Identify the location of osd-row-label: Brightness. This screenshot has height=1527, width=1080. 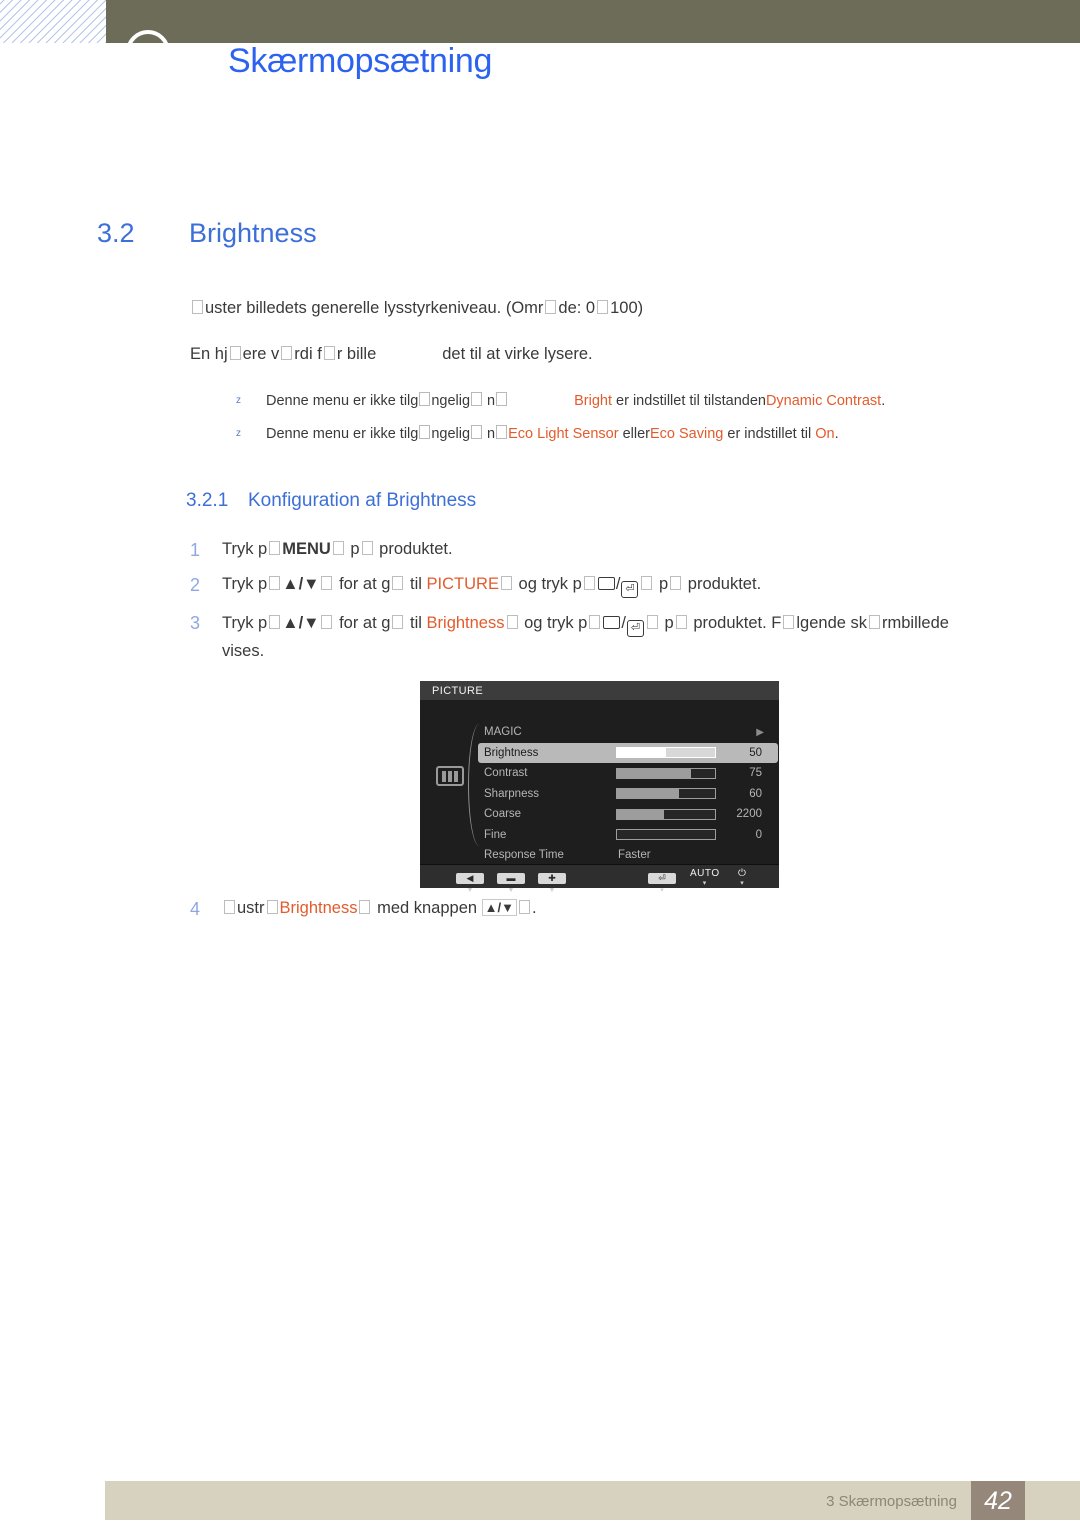
(511, 752).